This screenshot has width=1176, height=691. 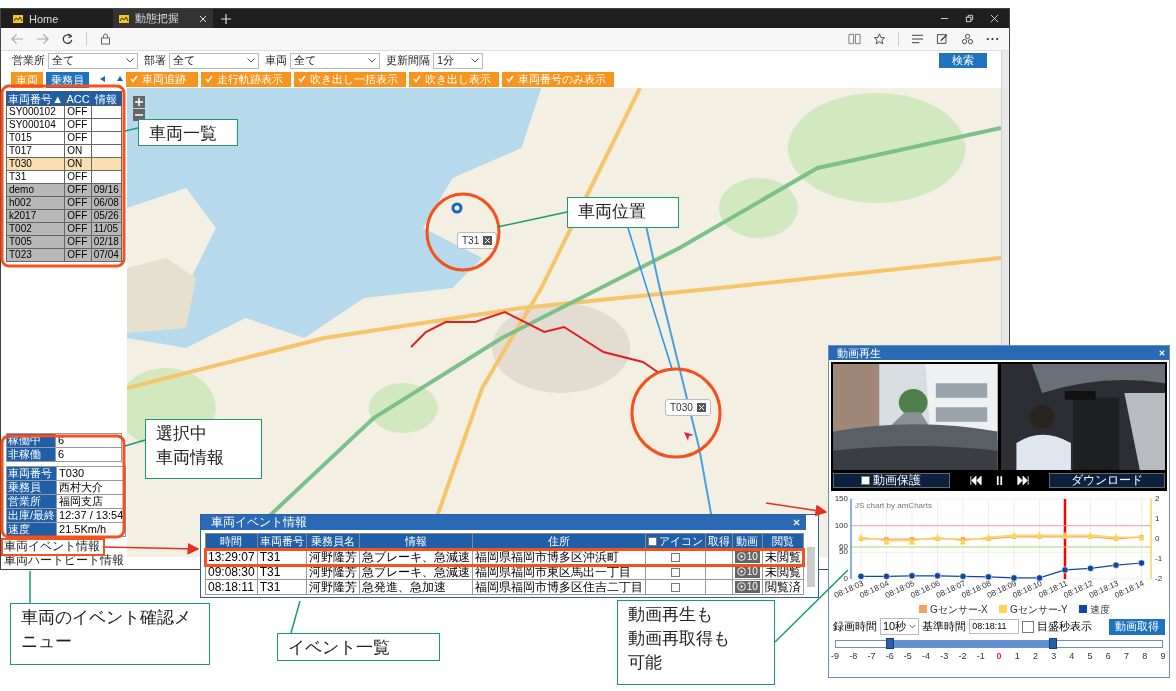 What do you see at coordinates (741, 571) in the screenshot?
I see `play-icon` at bounding box center [741, 571].